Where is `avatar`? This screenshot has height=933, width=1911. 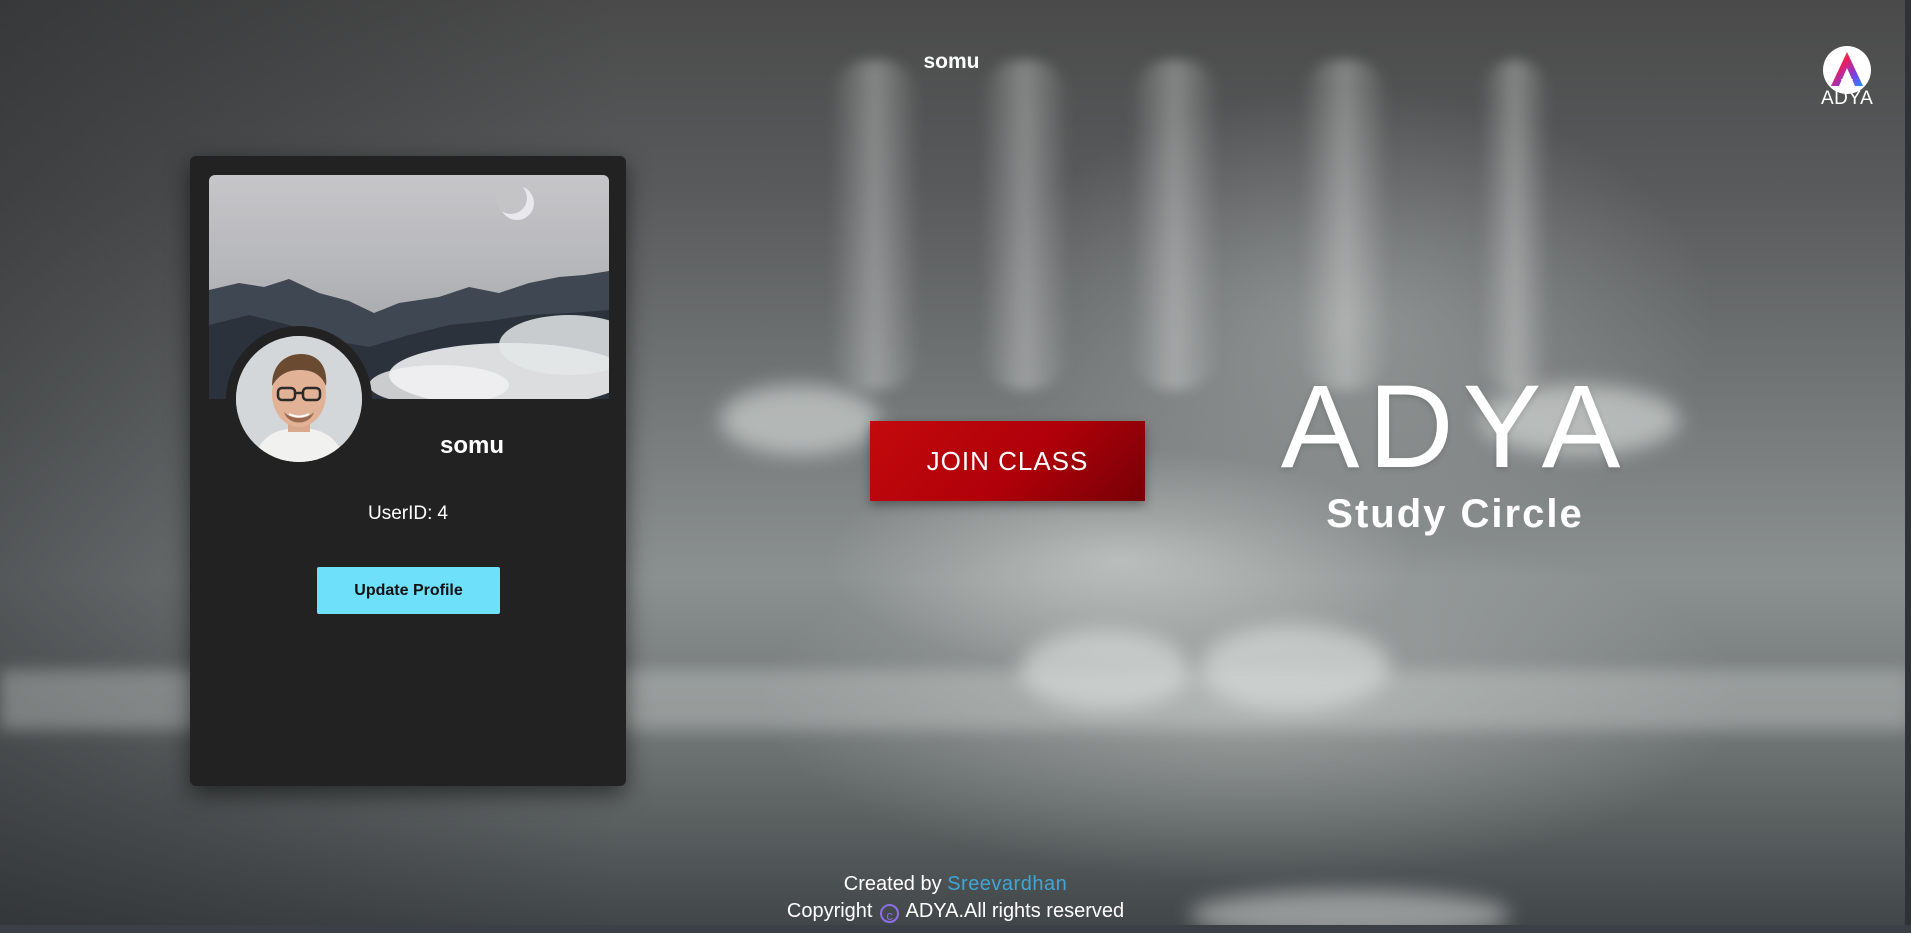
avatar is located at coordinates (299, 399).